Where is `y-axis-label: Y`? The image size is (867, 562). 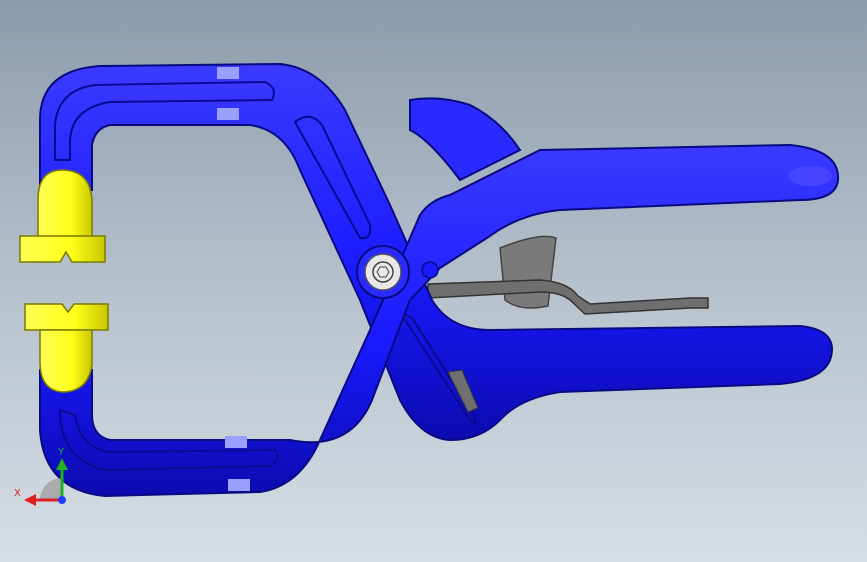
y-axis-label: Y is located at coordinates (61, 452).